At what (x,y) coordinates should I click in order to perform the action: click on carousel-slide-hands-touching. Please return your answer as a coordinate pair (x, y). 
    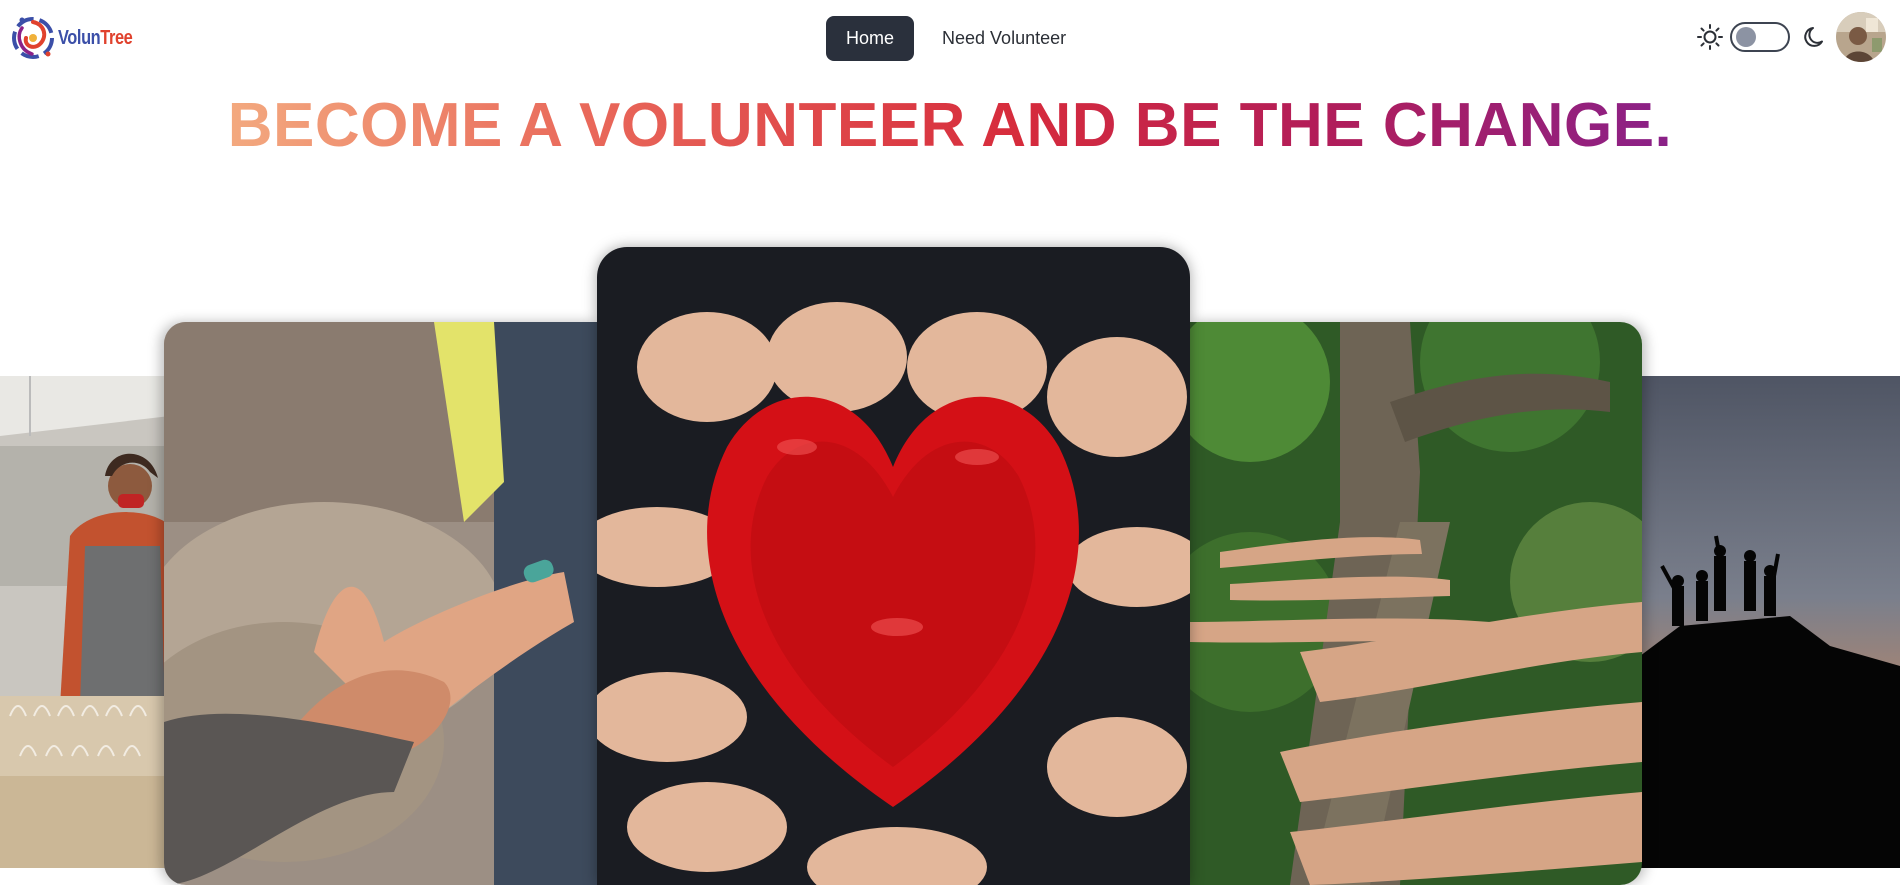
    Looking at the image, I should click on (381, 603).